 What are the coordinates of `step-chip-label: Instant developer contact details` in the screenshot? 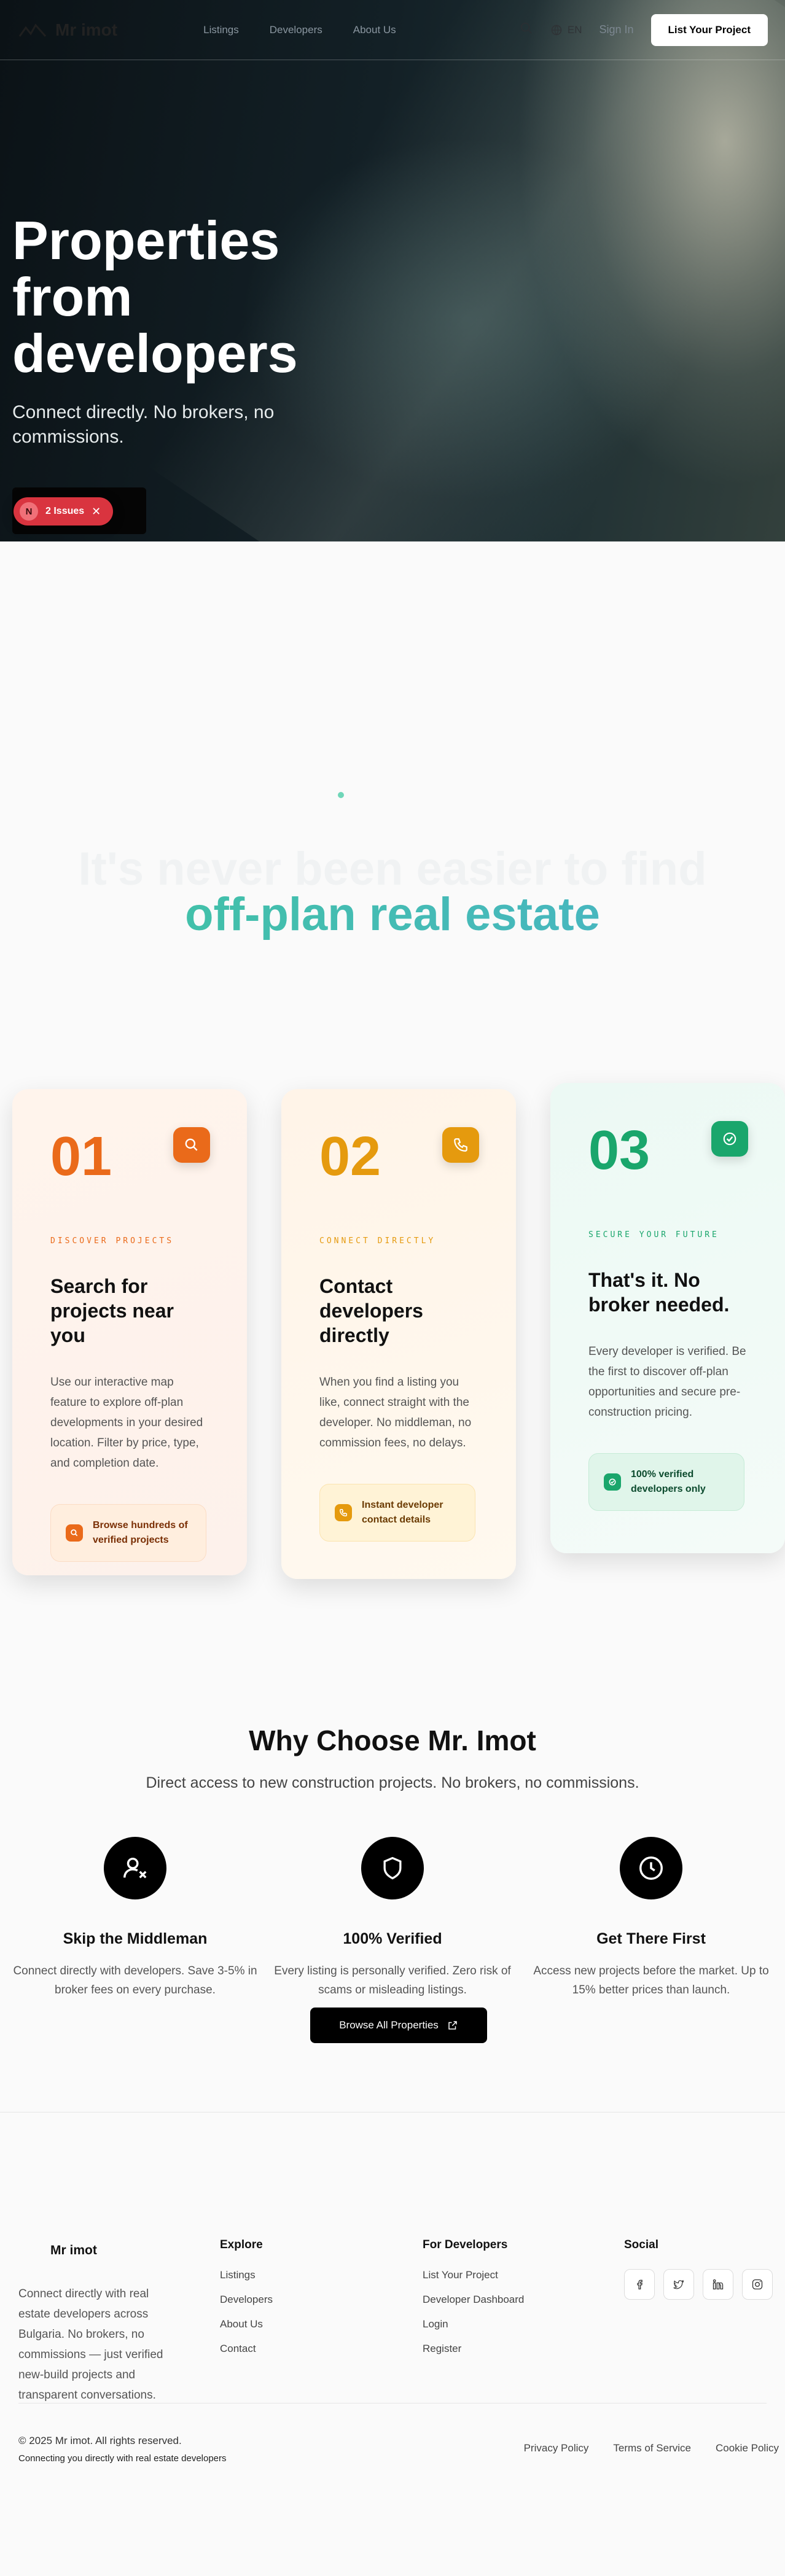 It's located at (402, 1512).